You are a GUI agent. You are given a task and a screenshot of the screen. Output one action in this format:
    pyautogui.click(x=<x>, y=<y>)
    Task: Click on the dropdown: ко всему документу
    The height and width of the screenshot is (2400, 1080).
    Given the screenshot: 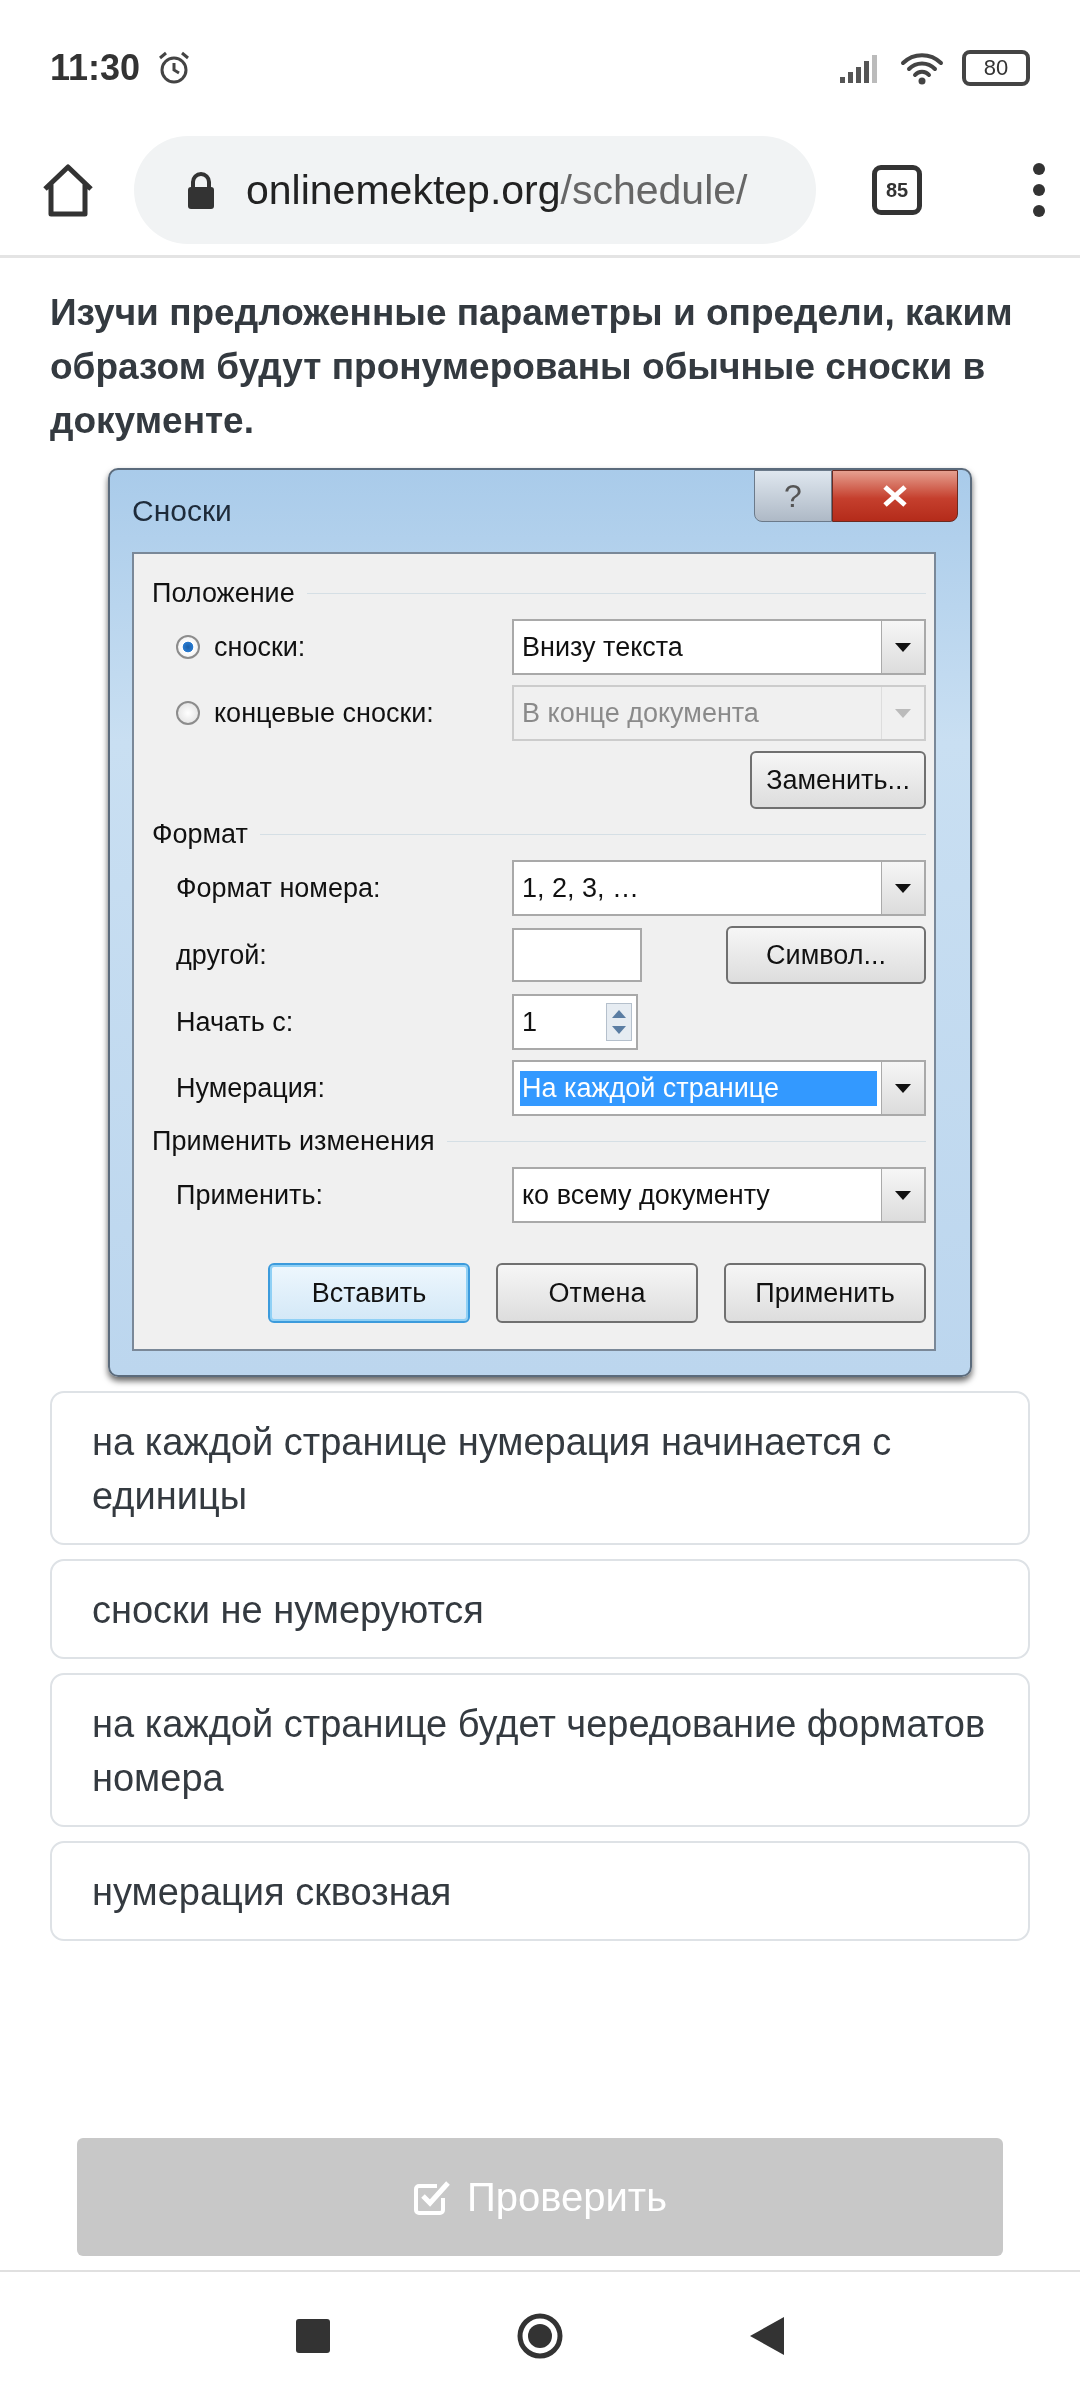 What is the action you would take?
    pyautogui.click(x=719, y=1195)
    